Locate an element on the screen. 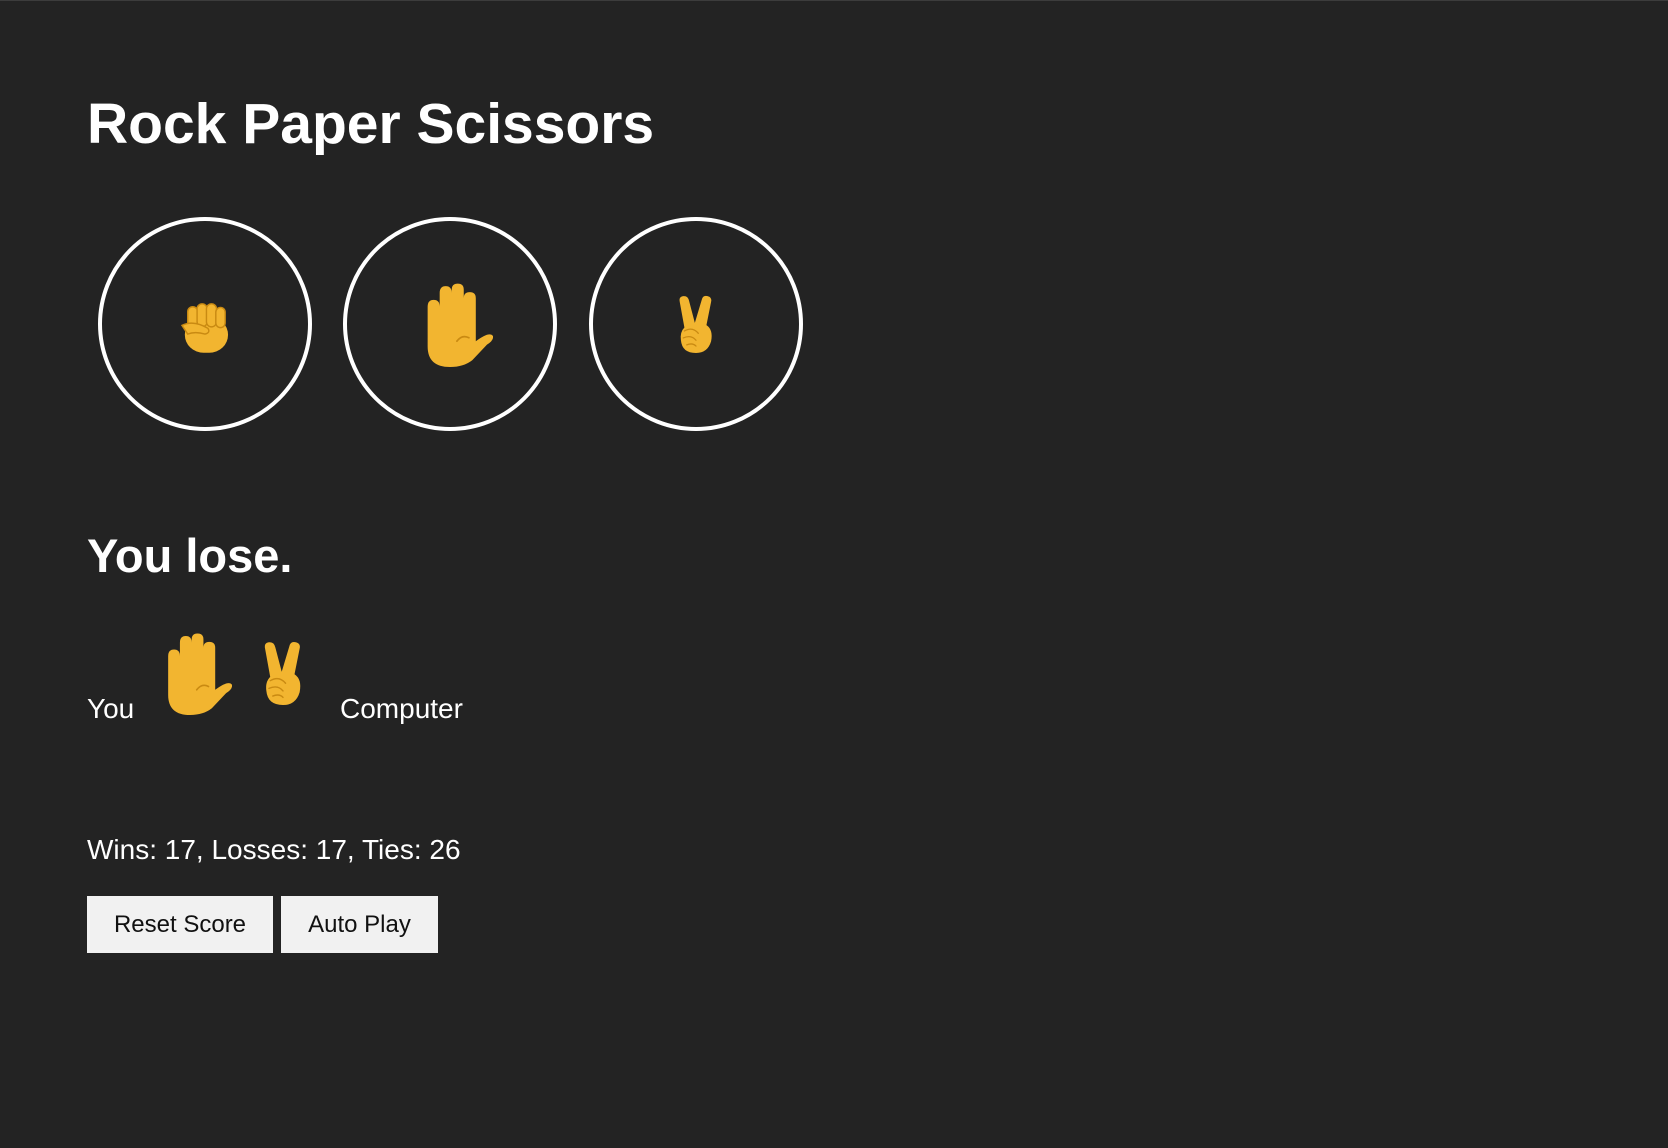 The height and width of the screenshot is (1148, 1668). result-text: You lose. is located at coordinates (190, 555).